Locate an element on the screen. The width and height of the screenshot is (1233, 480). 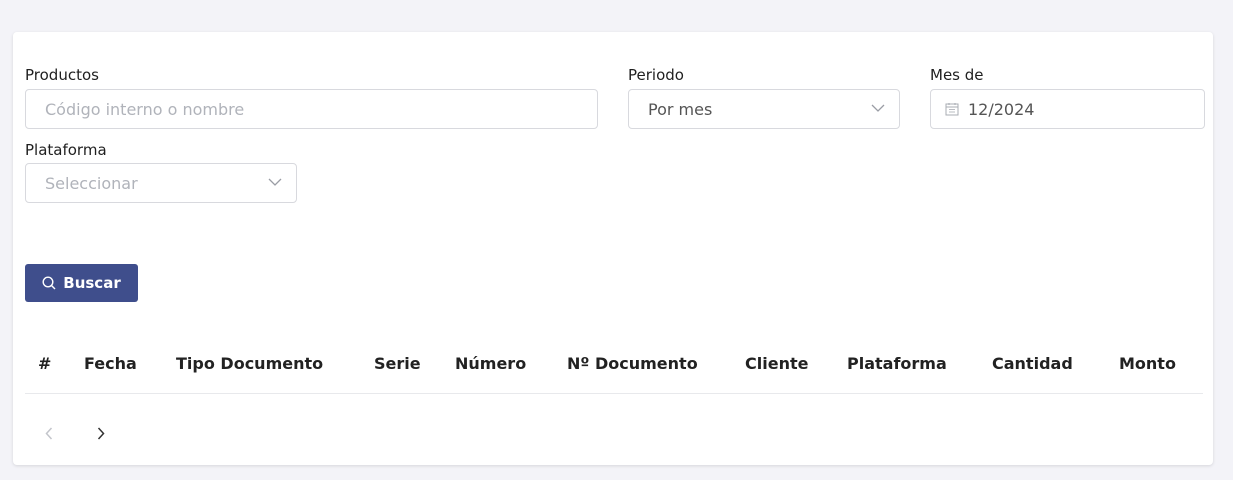
productos-input is located at coordinates (311, 109).